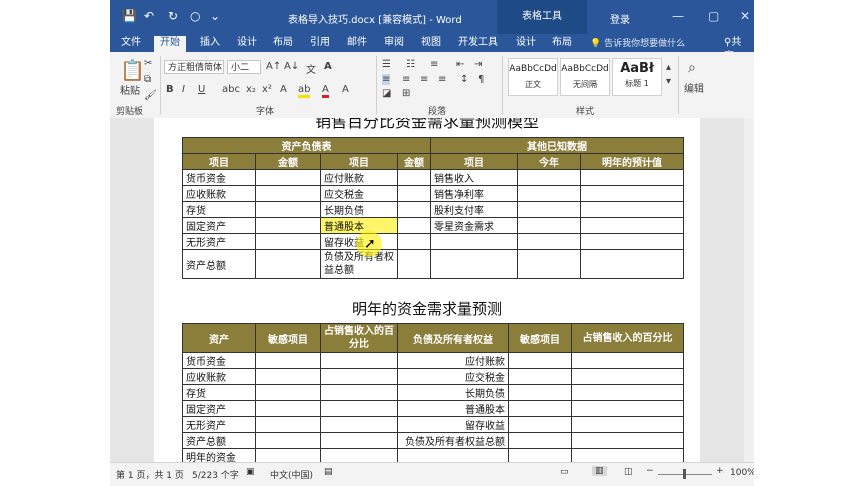  Describe the element at coordinates (668, 81) in the screenshot. I see `styles-scroll-down-icon: ▾` at that location.